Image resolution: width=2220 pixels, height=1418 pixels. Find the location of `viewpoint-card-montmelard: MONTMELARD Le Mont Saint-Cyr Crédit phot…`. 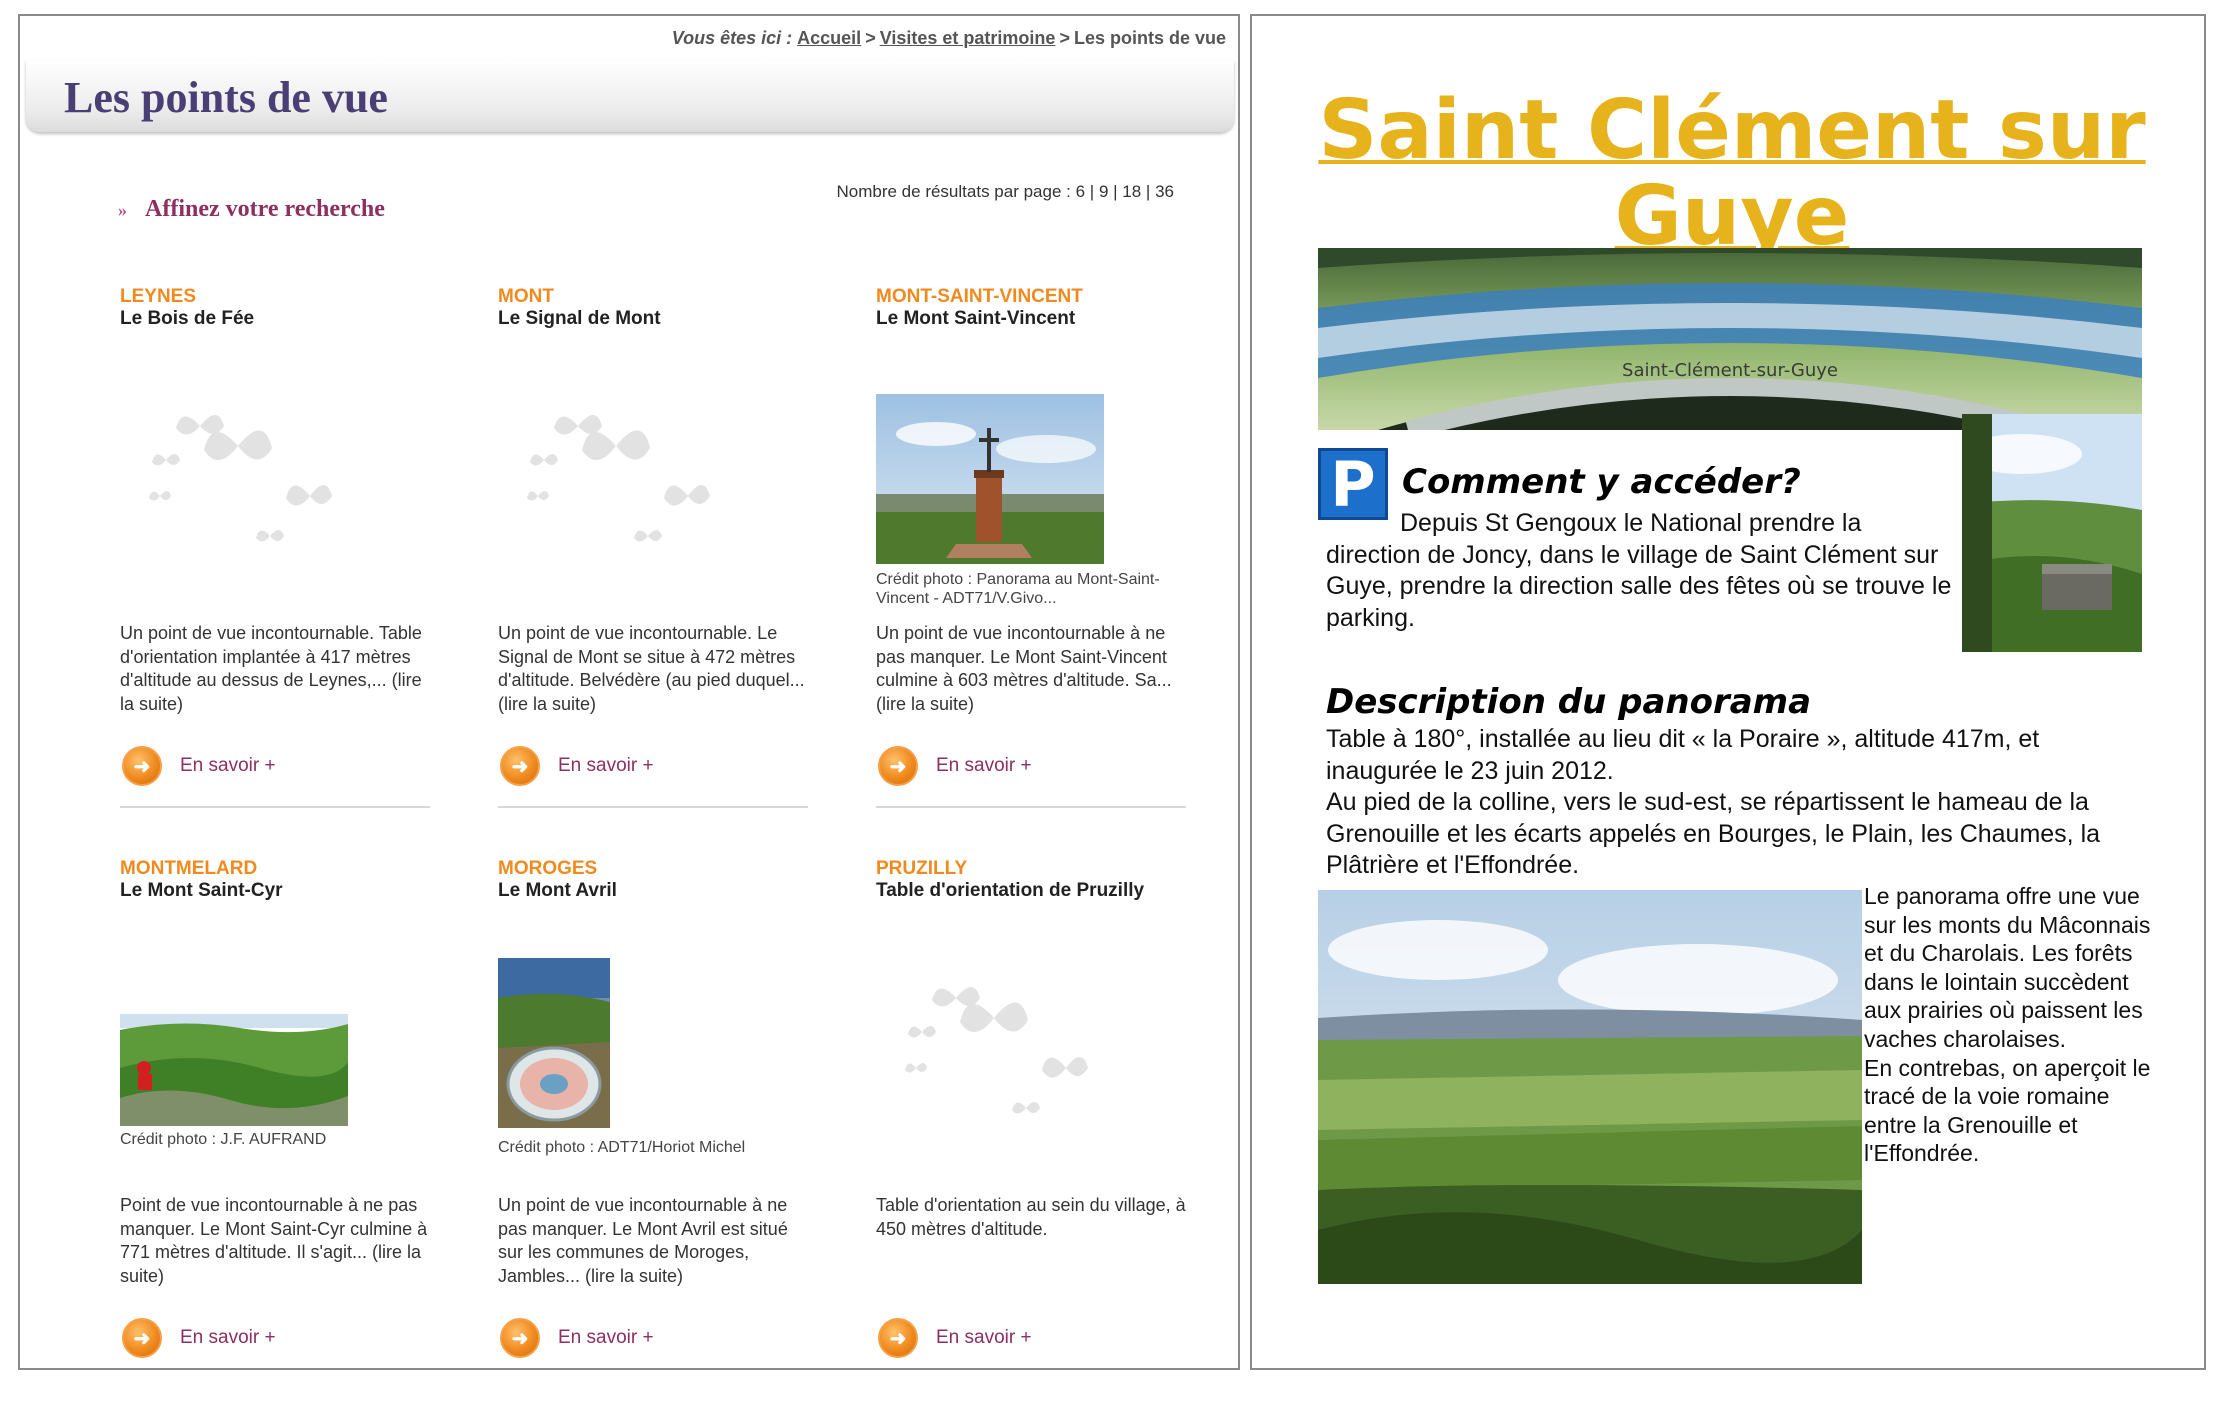

viewpoint-card-montmelard: MONTMELARD Le Mont Saint-Cyr Crédit phot… is located at coordinates (275, 1138).